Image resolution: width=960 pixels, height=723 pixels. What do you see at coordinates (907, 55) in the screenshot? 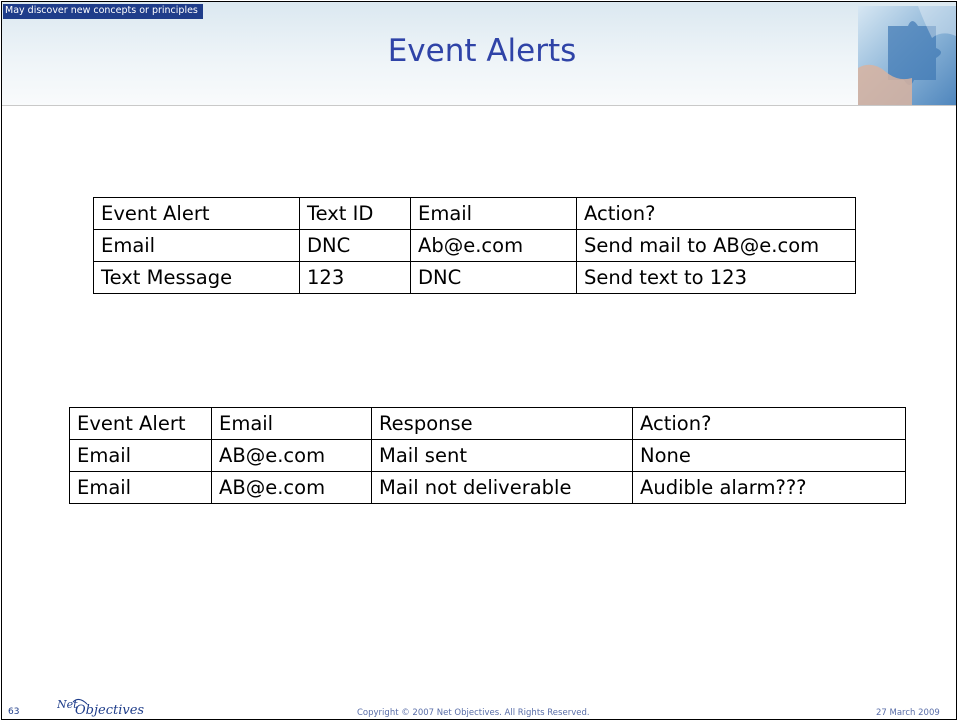
I see `puzzle-image` at bounding box center [907, 55].